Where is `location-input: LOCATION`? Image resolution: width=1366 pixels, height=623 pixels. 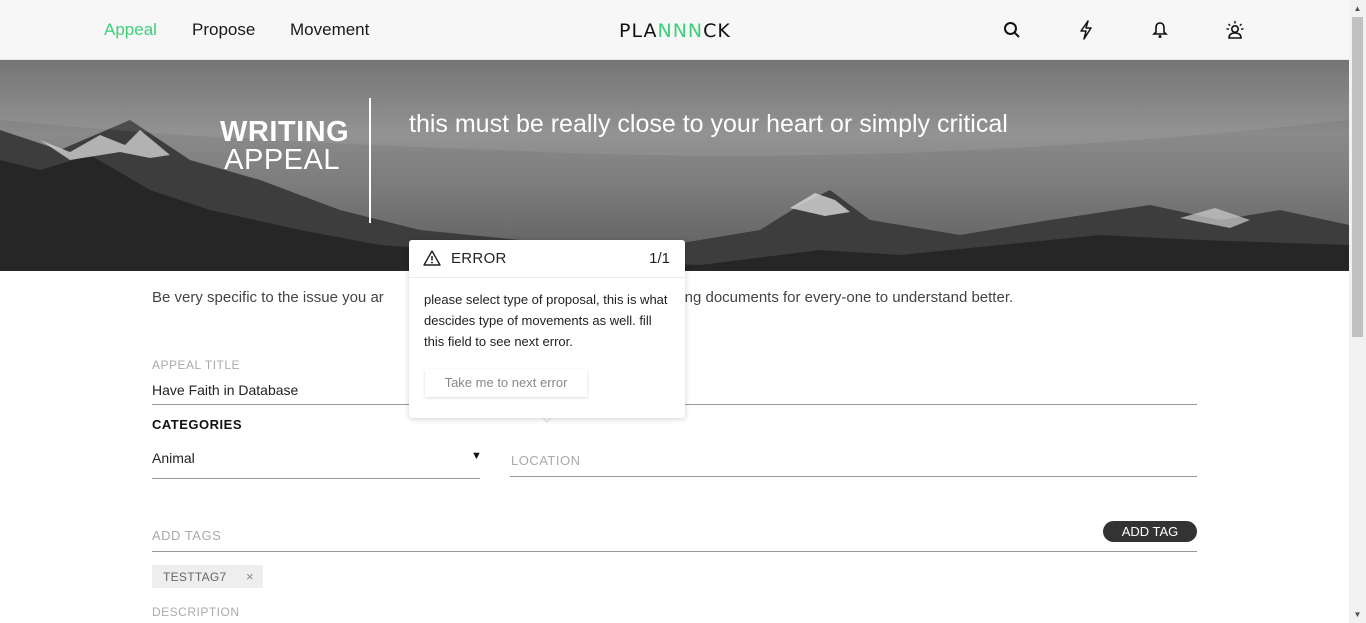
location-input: LOCATION is located at coordinates (546, 460).